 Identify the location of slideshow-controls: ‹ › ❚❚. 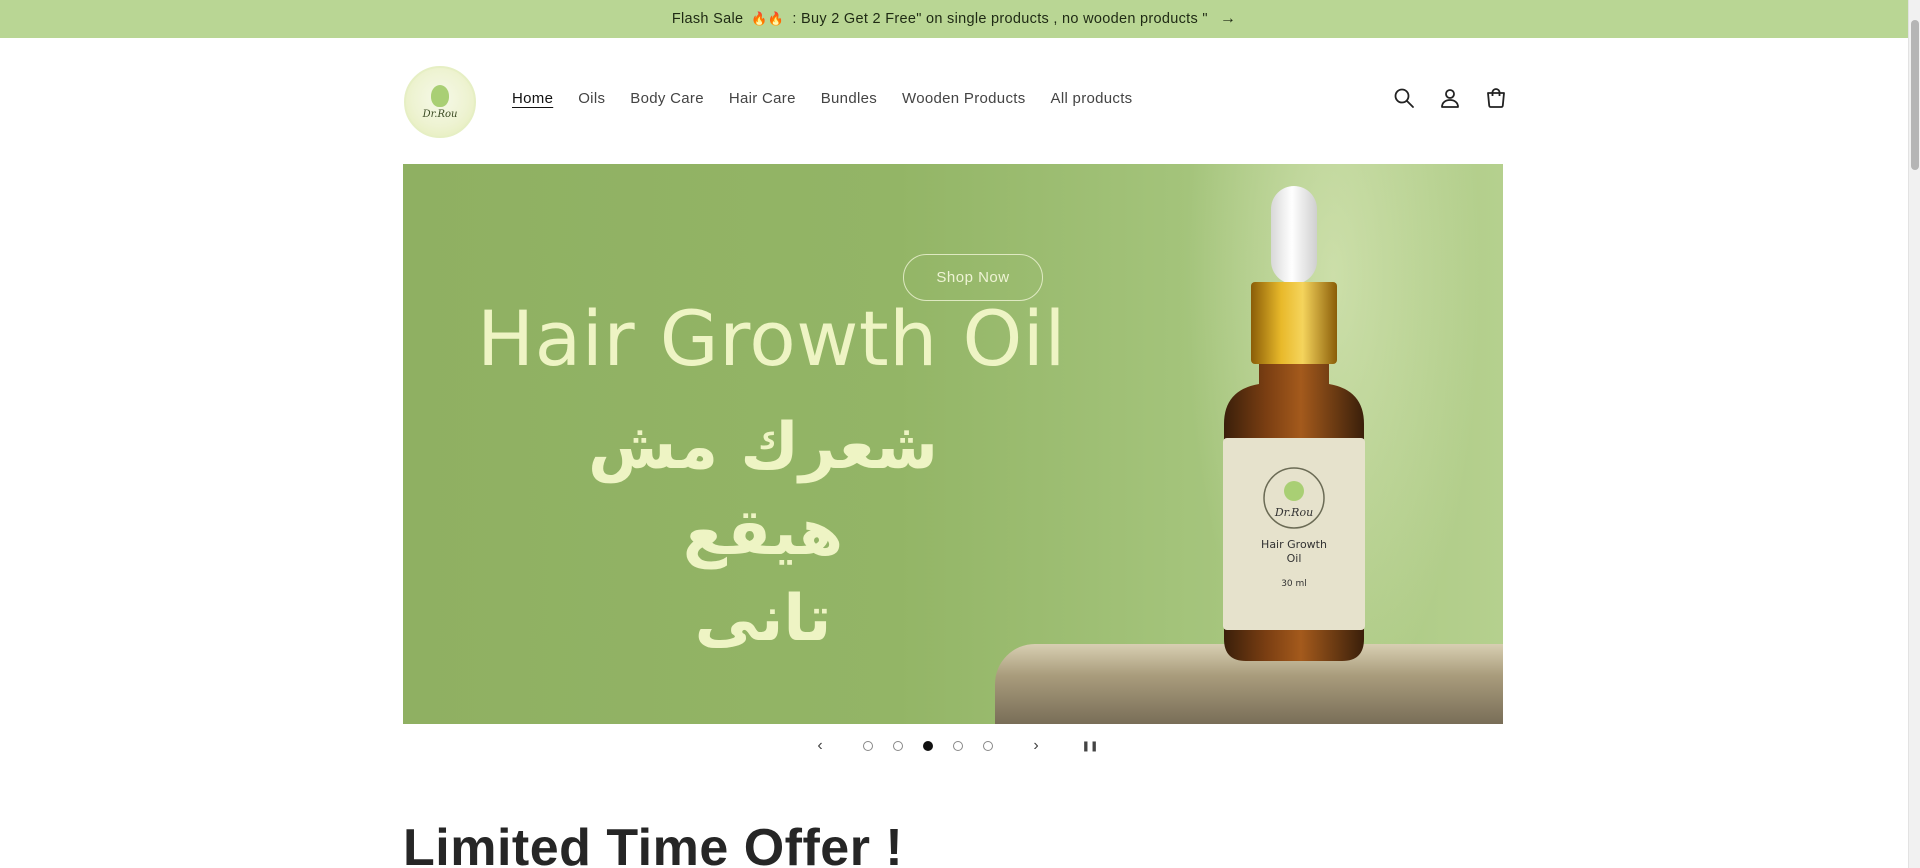
(954, 746).